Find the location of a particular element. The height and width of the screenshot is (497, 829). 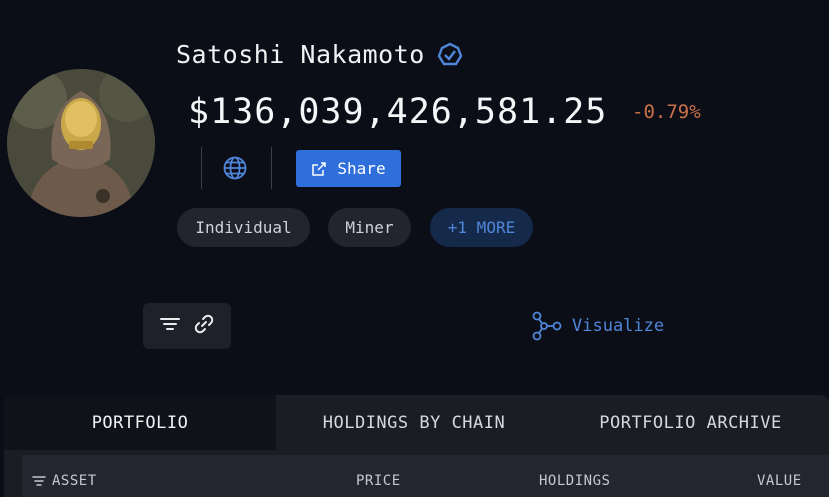

balance-change: -0.79% is located at coordinates (666, 112).